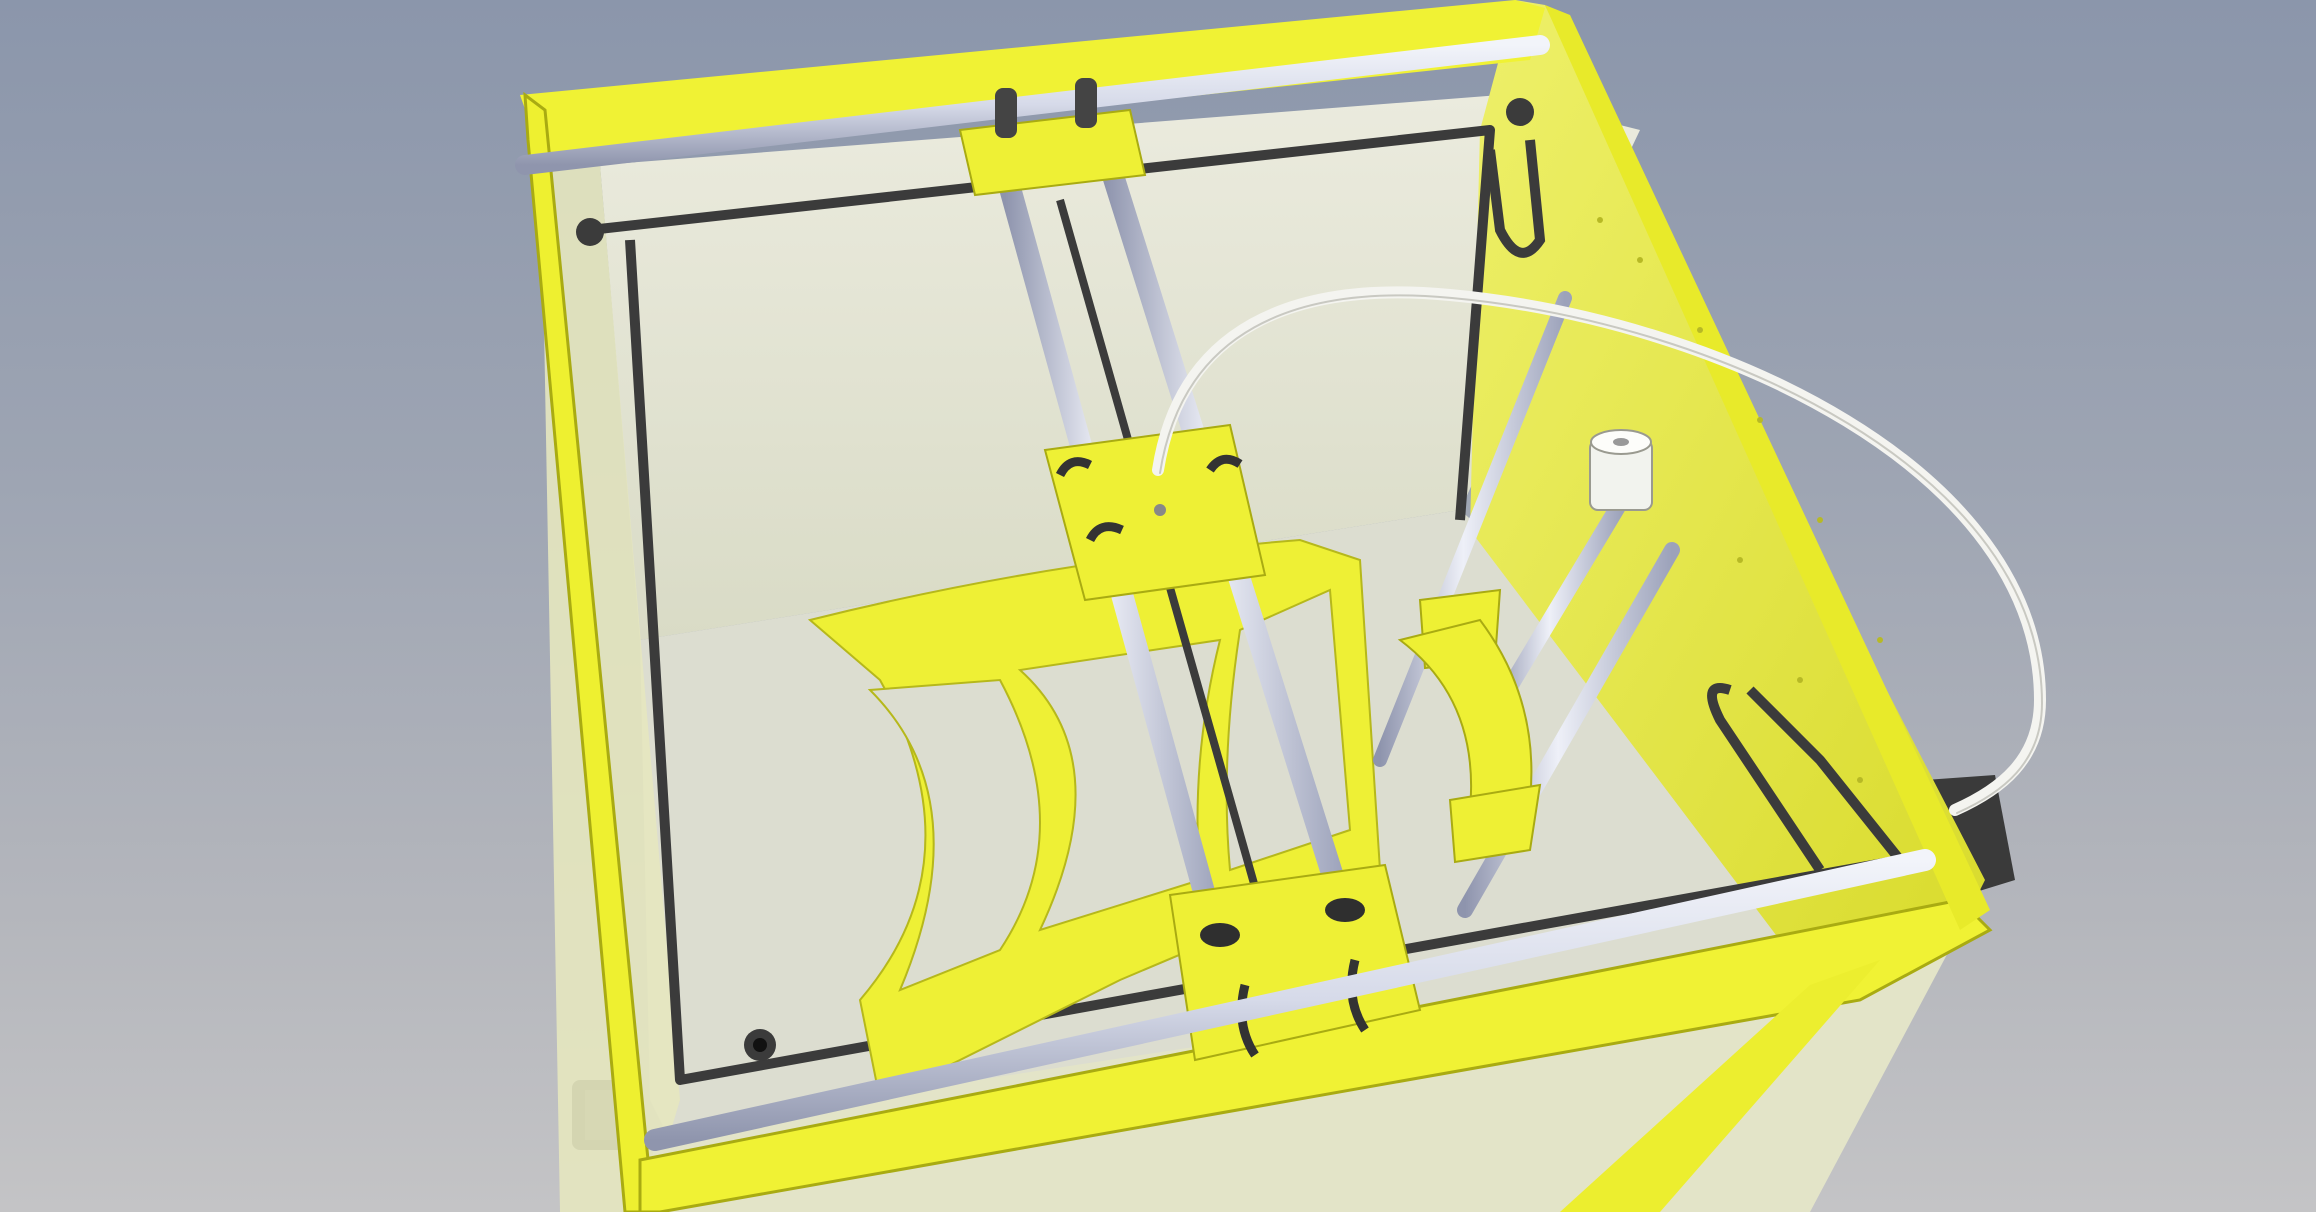 The image size is (2316, 1212). I want to click on back-bearing-left, so click(1006, 113).